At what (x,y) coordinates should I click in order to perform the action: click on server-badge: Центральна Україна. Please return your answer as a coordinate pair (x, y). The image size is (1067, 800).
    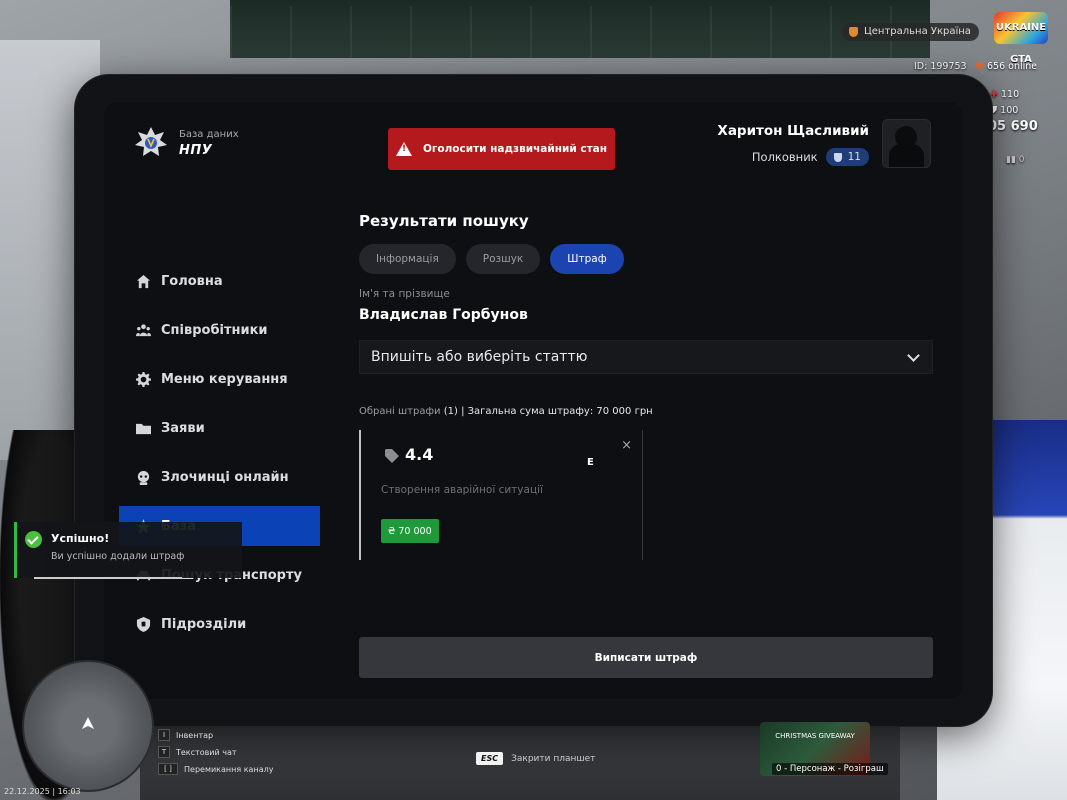
    Looking at the image, I should click on (910, 32).